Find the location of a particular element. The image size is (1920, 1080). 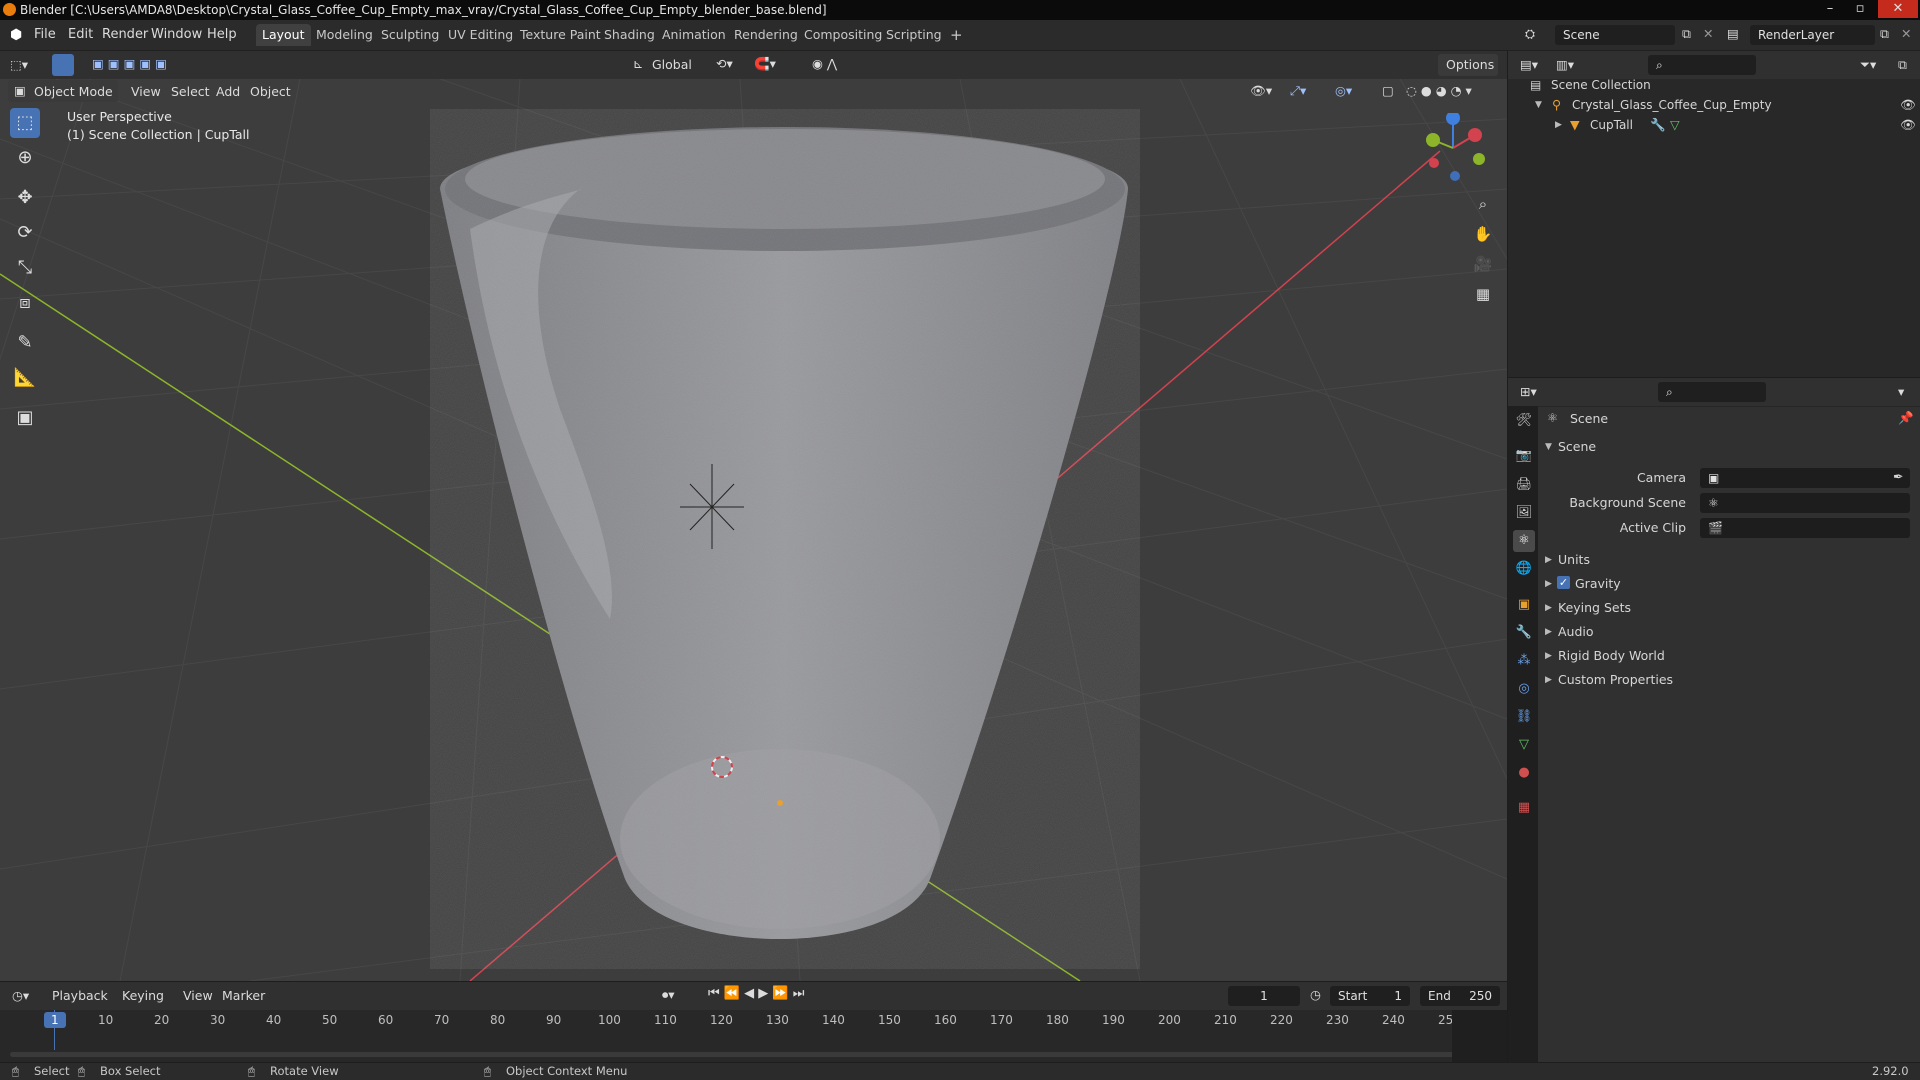

modifiers-tab-icon: 🔧 is located at coordinates (1524, 633).